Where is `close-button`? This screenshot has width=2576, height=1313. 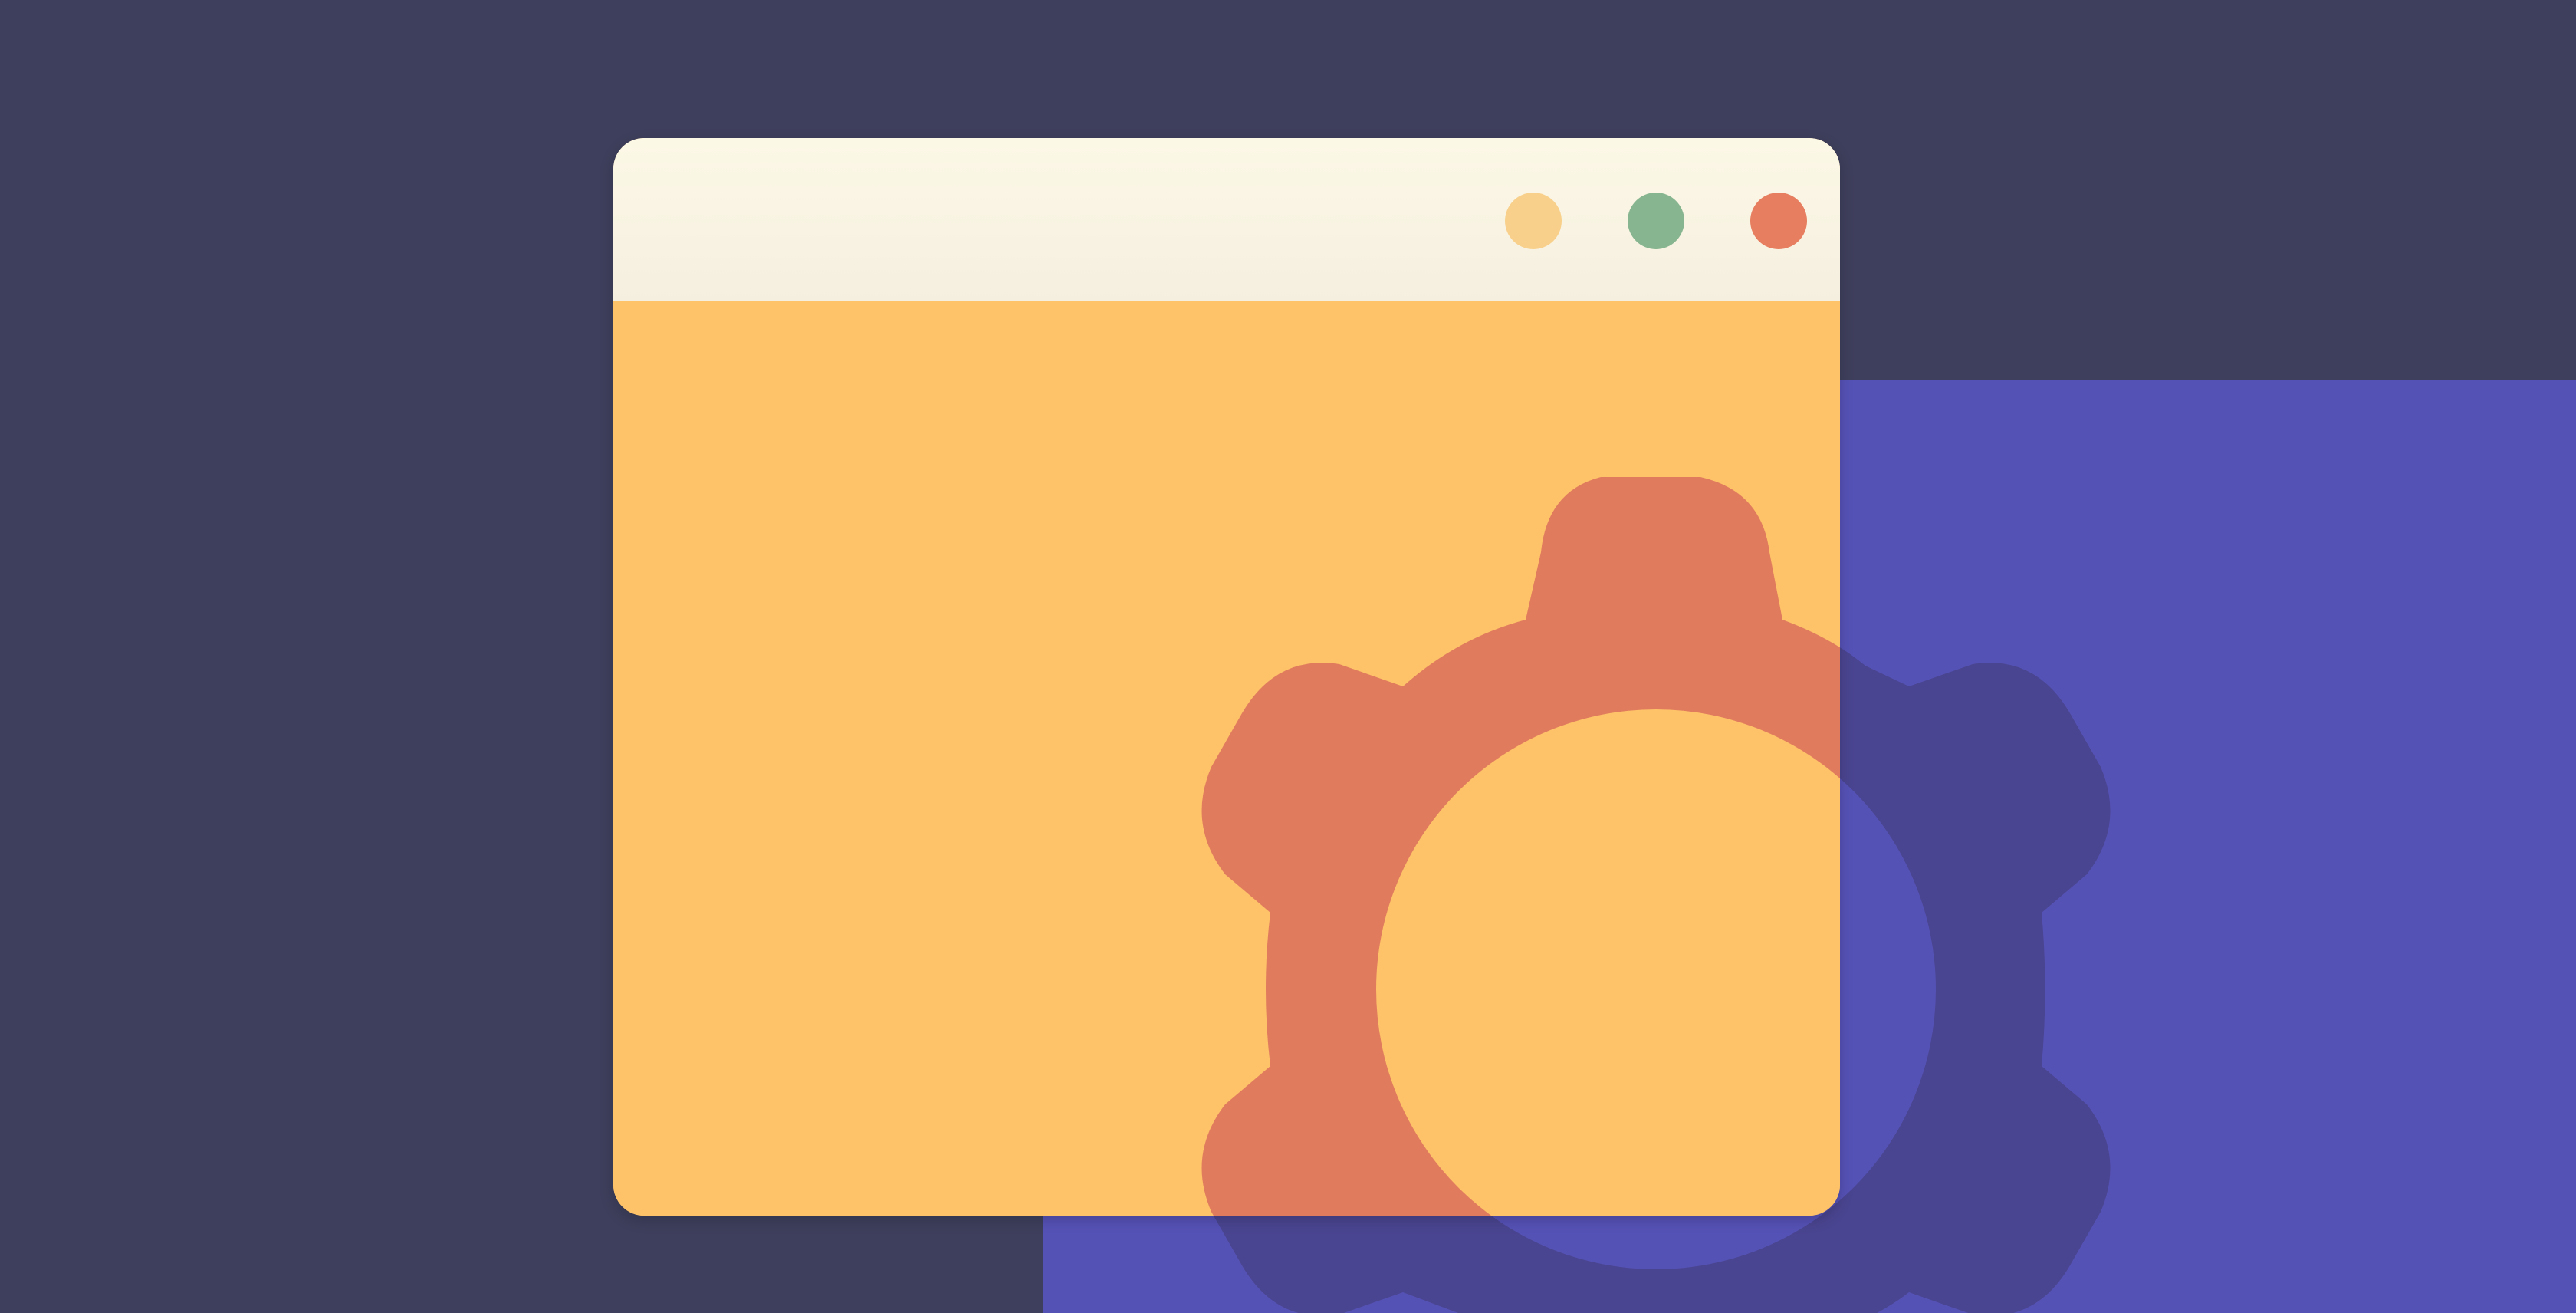
close-button is located at coordinates (1778, 221).